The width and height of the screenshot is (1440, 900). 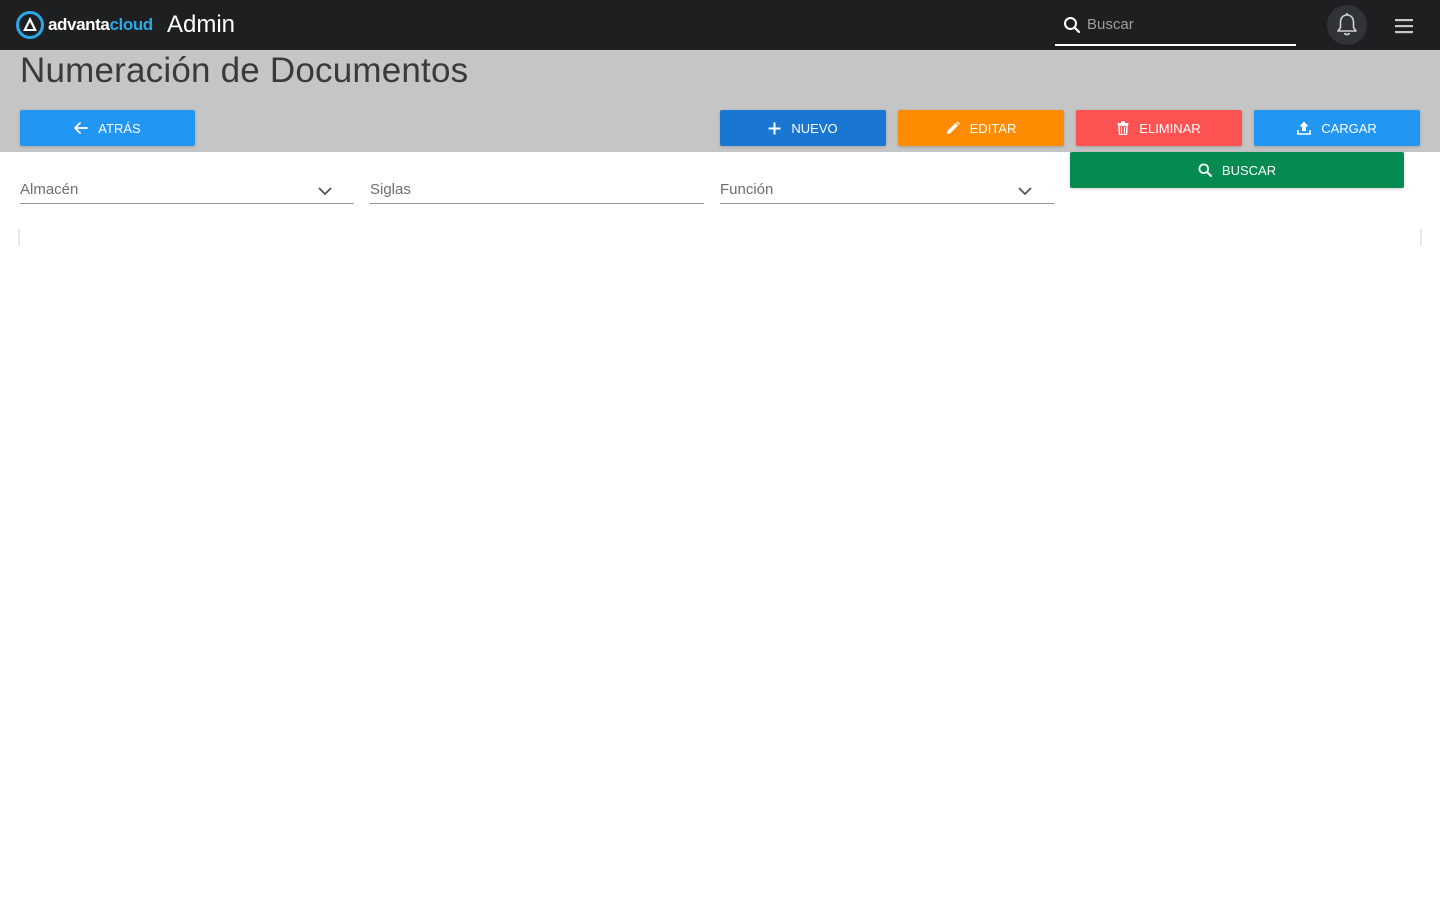 What do you see at coordinates (814, 128) in the screenshot?
I see `new-button-label: NUEVO` at bounding box center [814, 128].